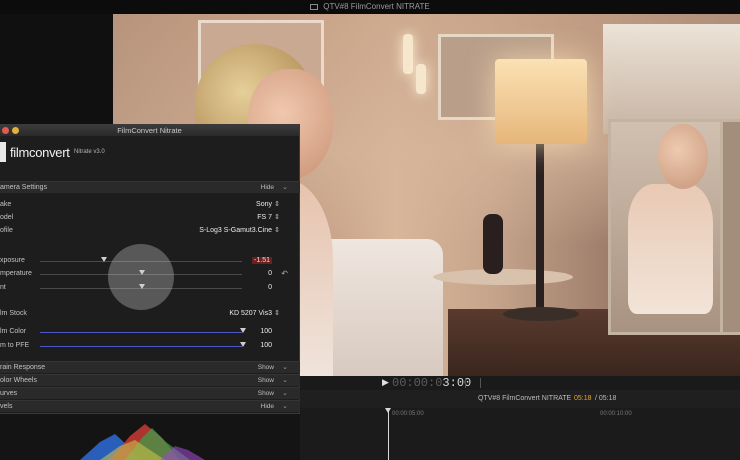  I want to click on app-title: QTV#8 FilmConvert NITRATE, so click(376, 6).